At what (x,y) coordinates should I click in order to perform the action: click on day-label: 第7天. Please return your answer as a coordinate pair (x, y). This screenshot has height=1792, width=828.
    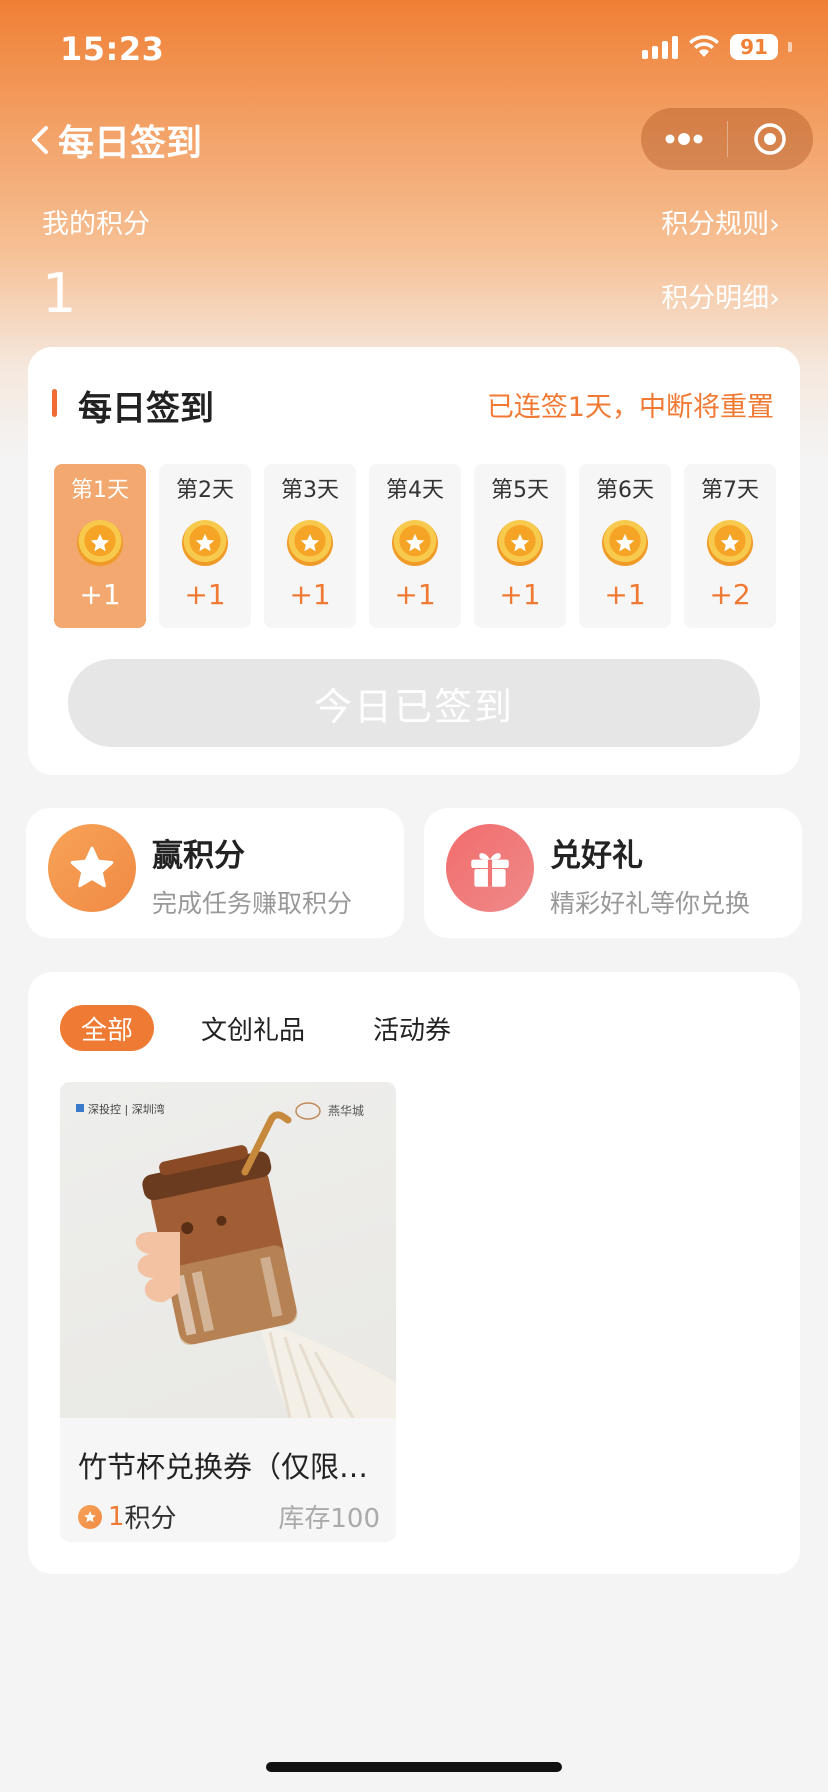
    Looking at the image, I should click on (730, 490).